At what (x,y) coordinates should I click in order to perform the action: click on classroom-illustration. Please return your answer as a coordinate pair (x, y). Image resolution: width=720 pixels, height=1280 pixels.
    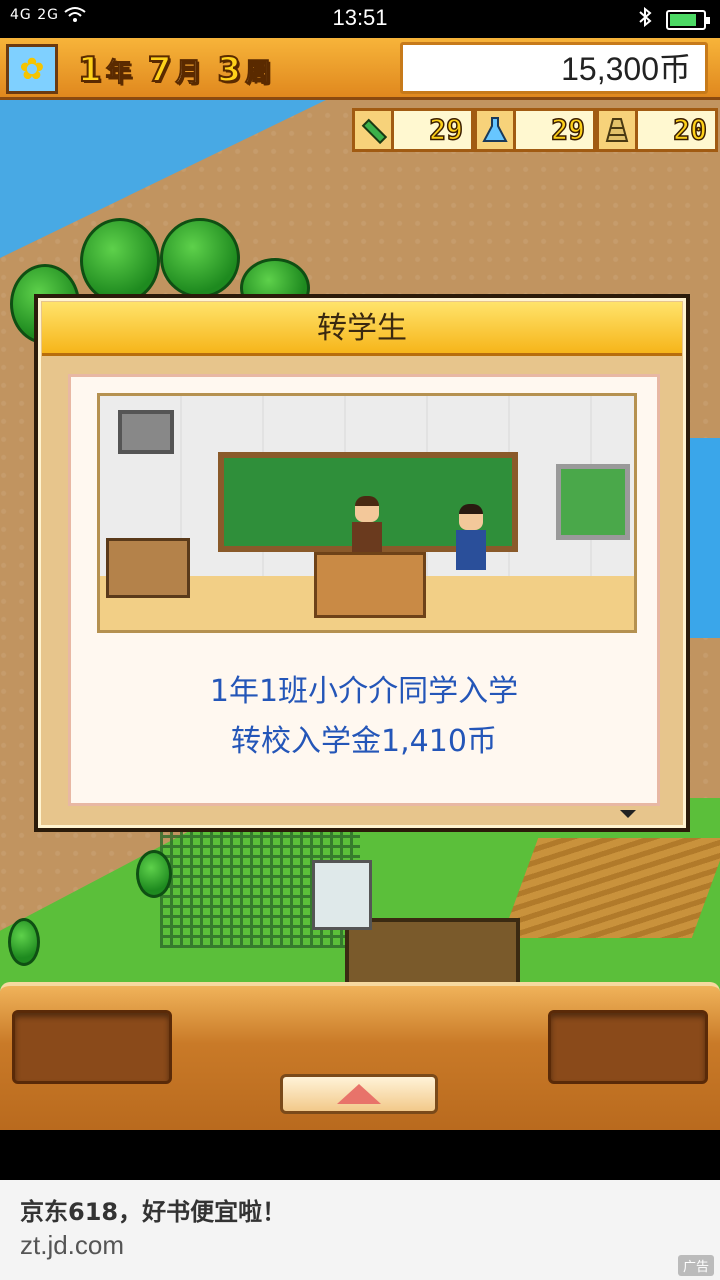
    Looking at the image, I should click on (367, 513).